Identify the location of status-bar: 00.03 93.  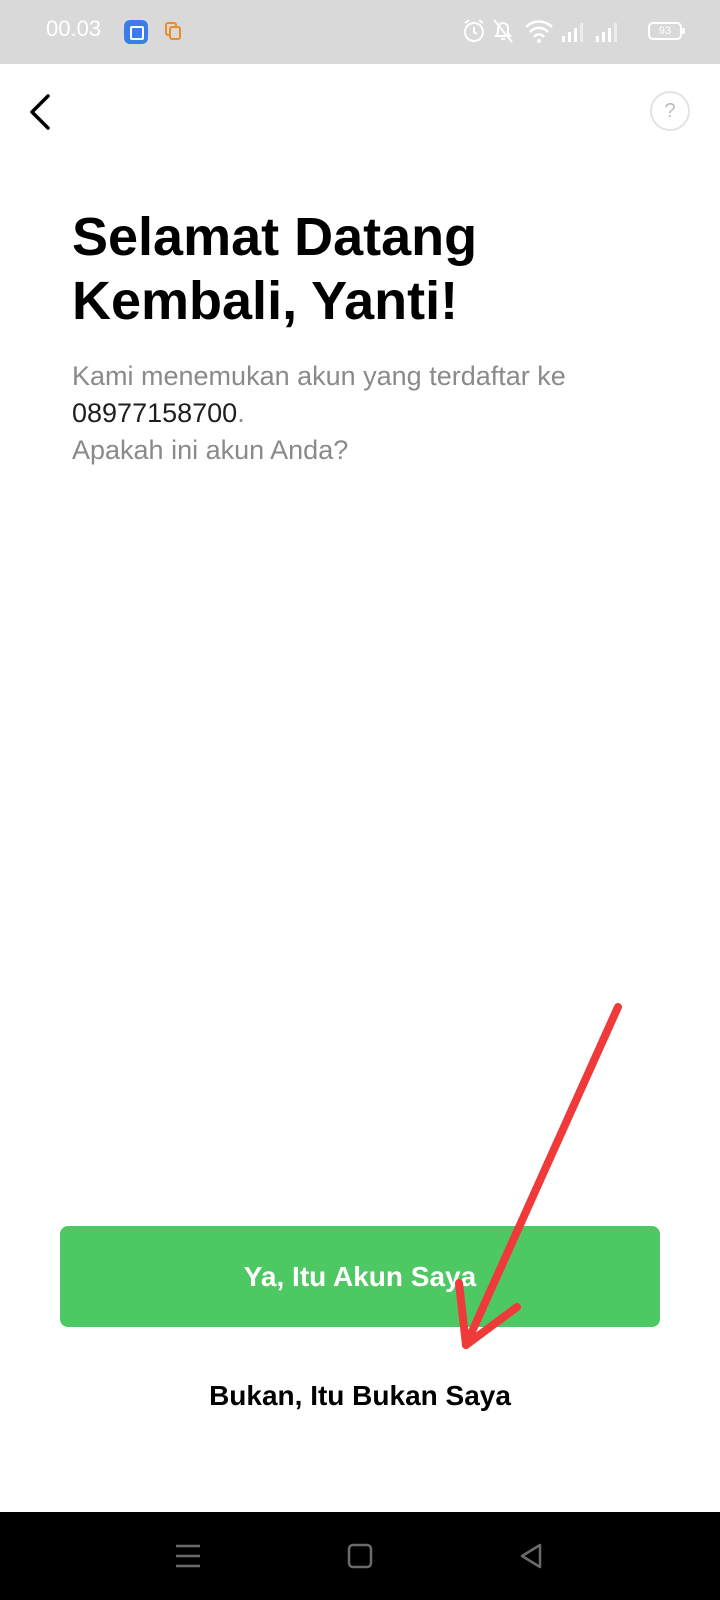
(360, 32).